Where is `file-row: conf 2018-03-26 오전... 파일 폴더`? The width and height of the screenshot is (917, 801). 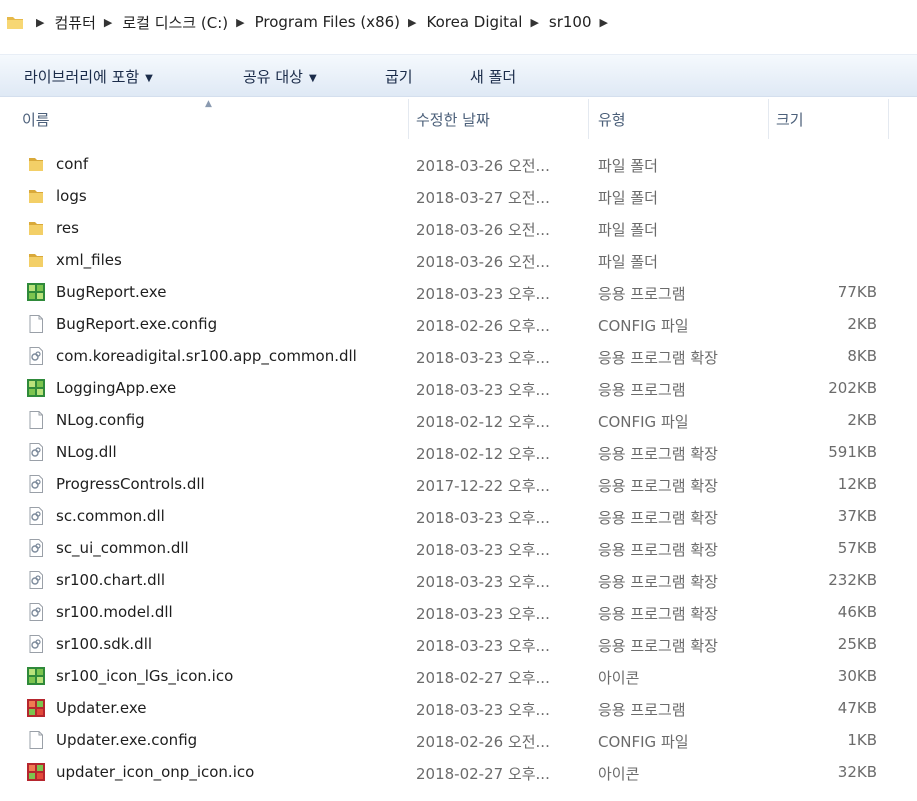
file-row: conf 2018-03-26 오전... 파일 폴더 is located at coordinates (458, 164).